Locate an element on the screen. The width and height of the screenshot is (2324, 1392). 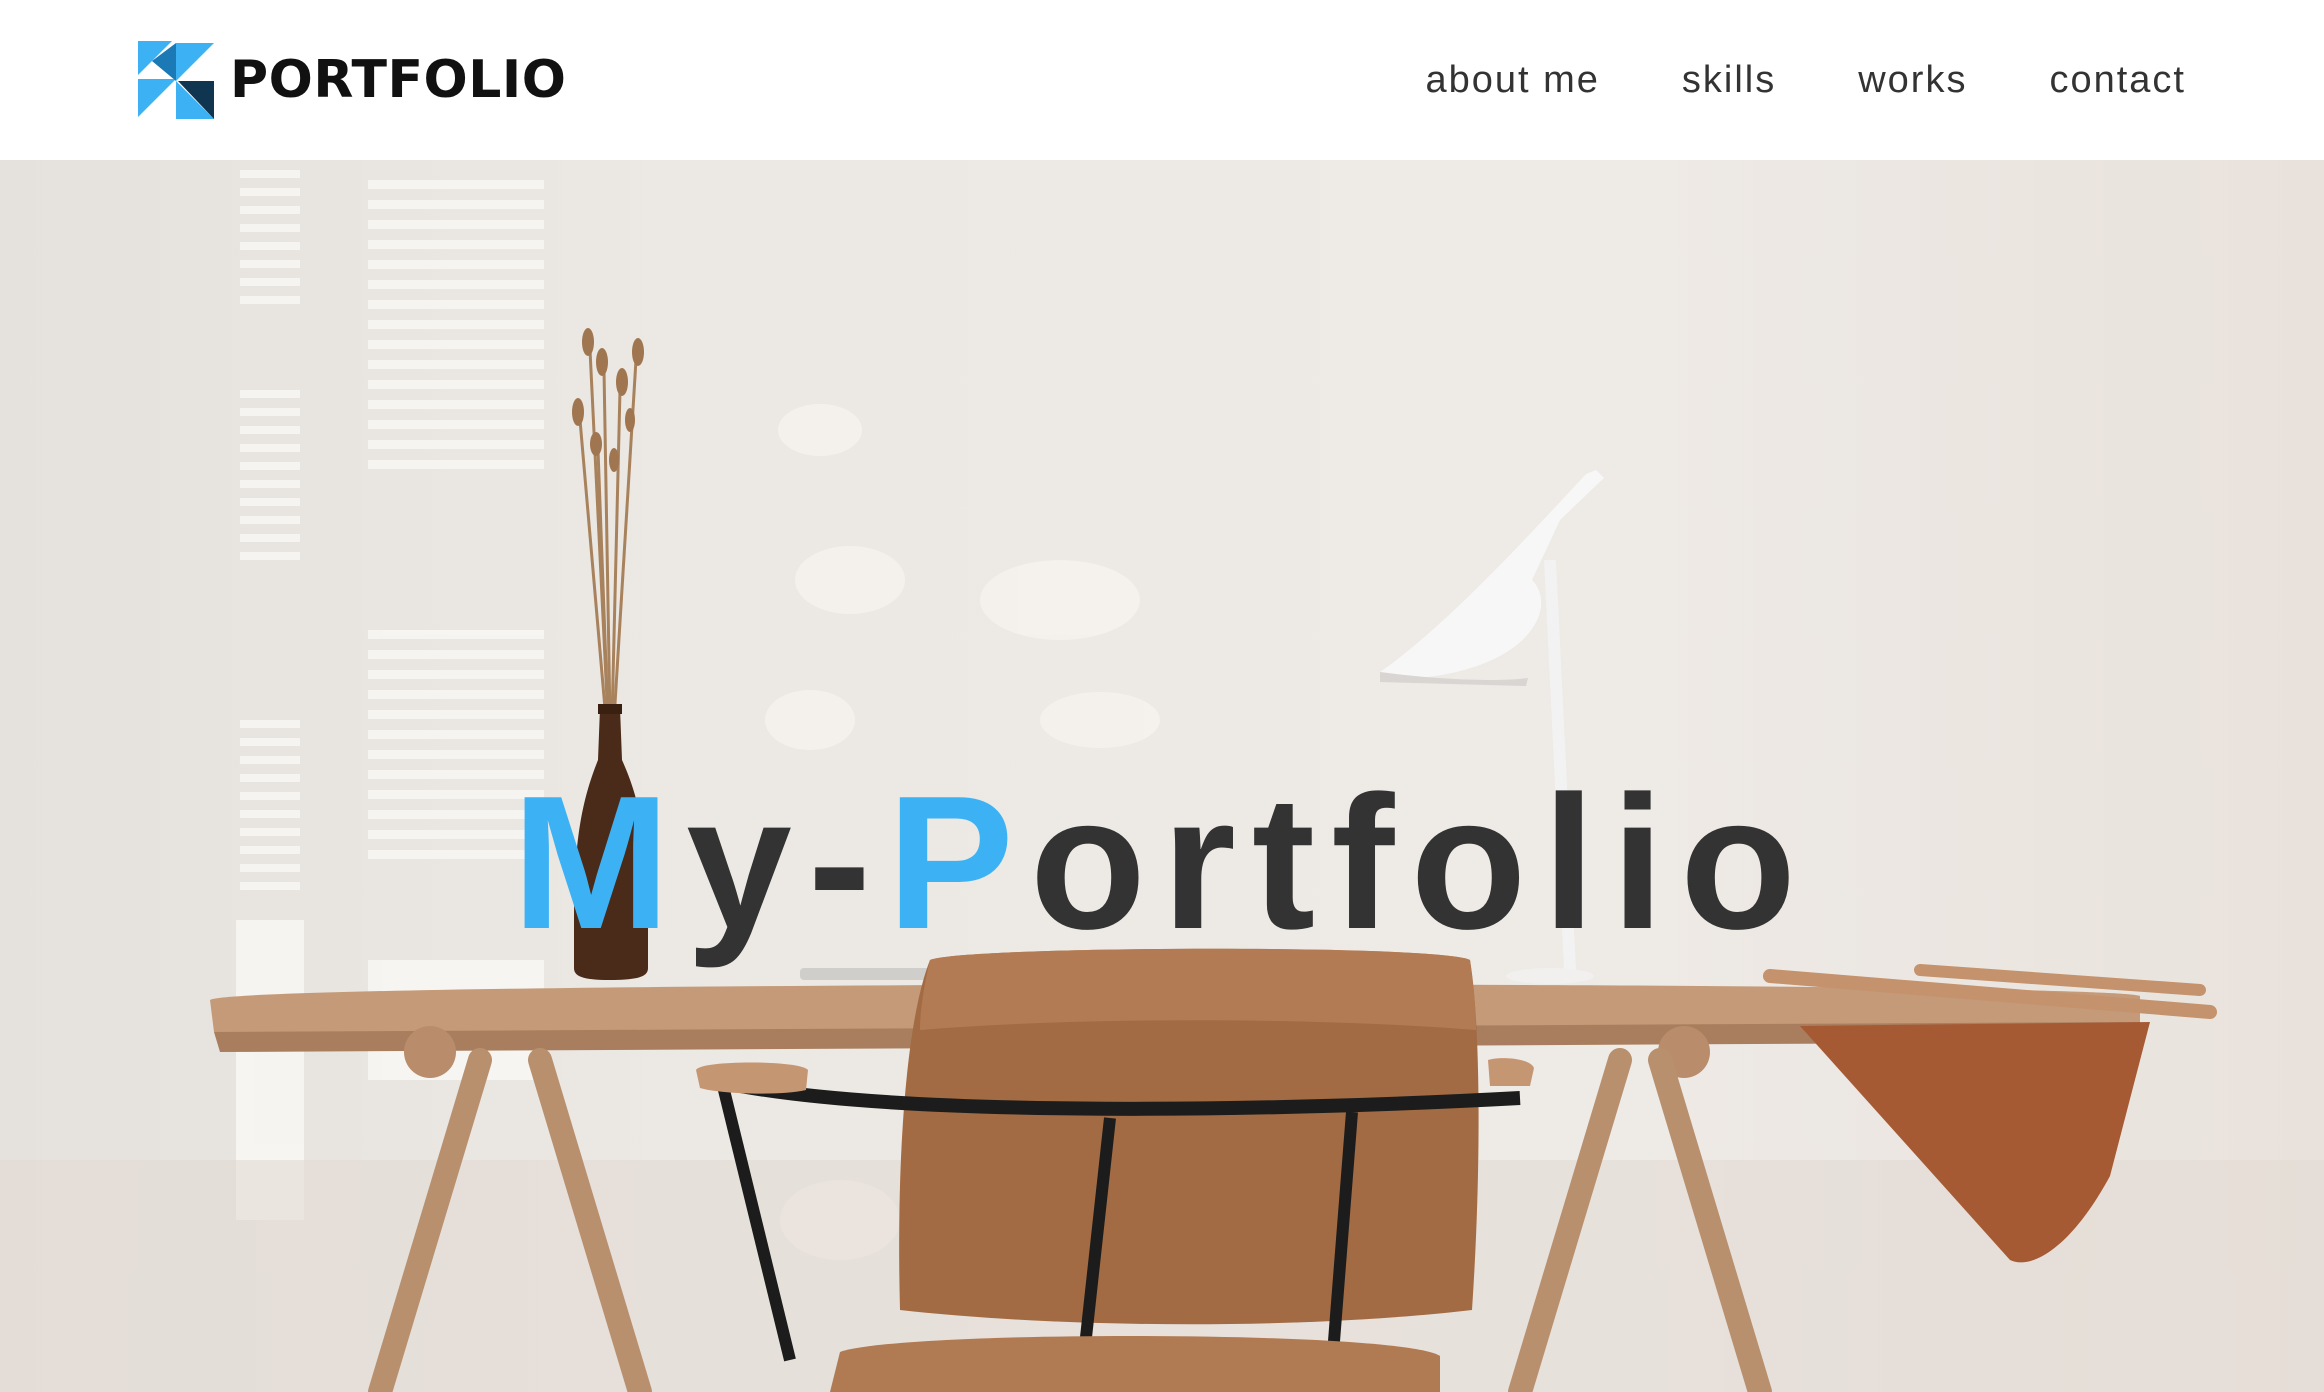
dried-flowers is located at coordinates (608, 535).